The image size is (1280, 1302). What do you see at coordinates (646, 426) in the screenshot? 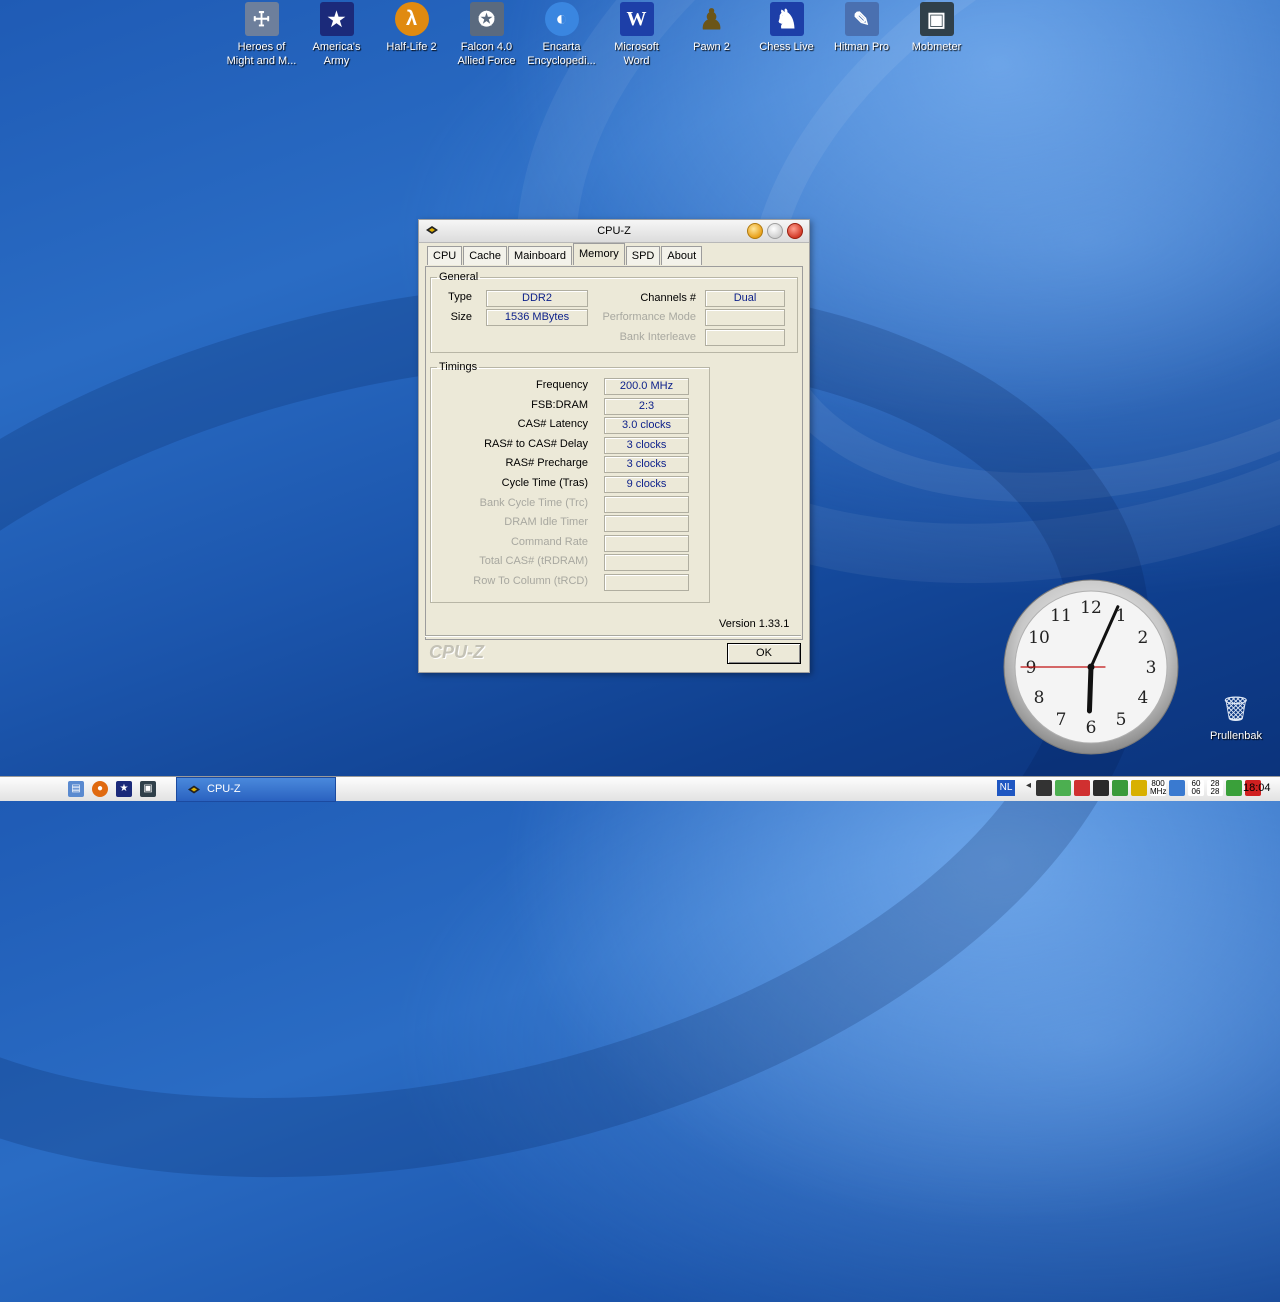
I see `timing-value: 3.0 clocks` at bounding box center [646, 426].